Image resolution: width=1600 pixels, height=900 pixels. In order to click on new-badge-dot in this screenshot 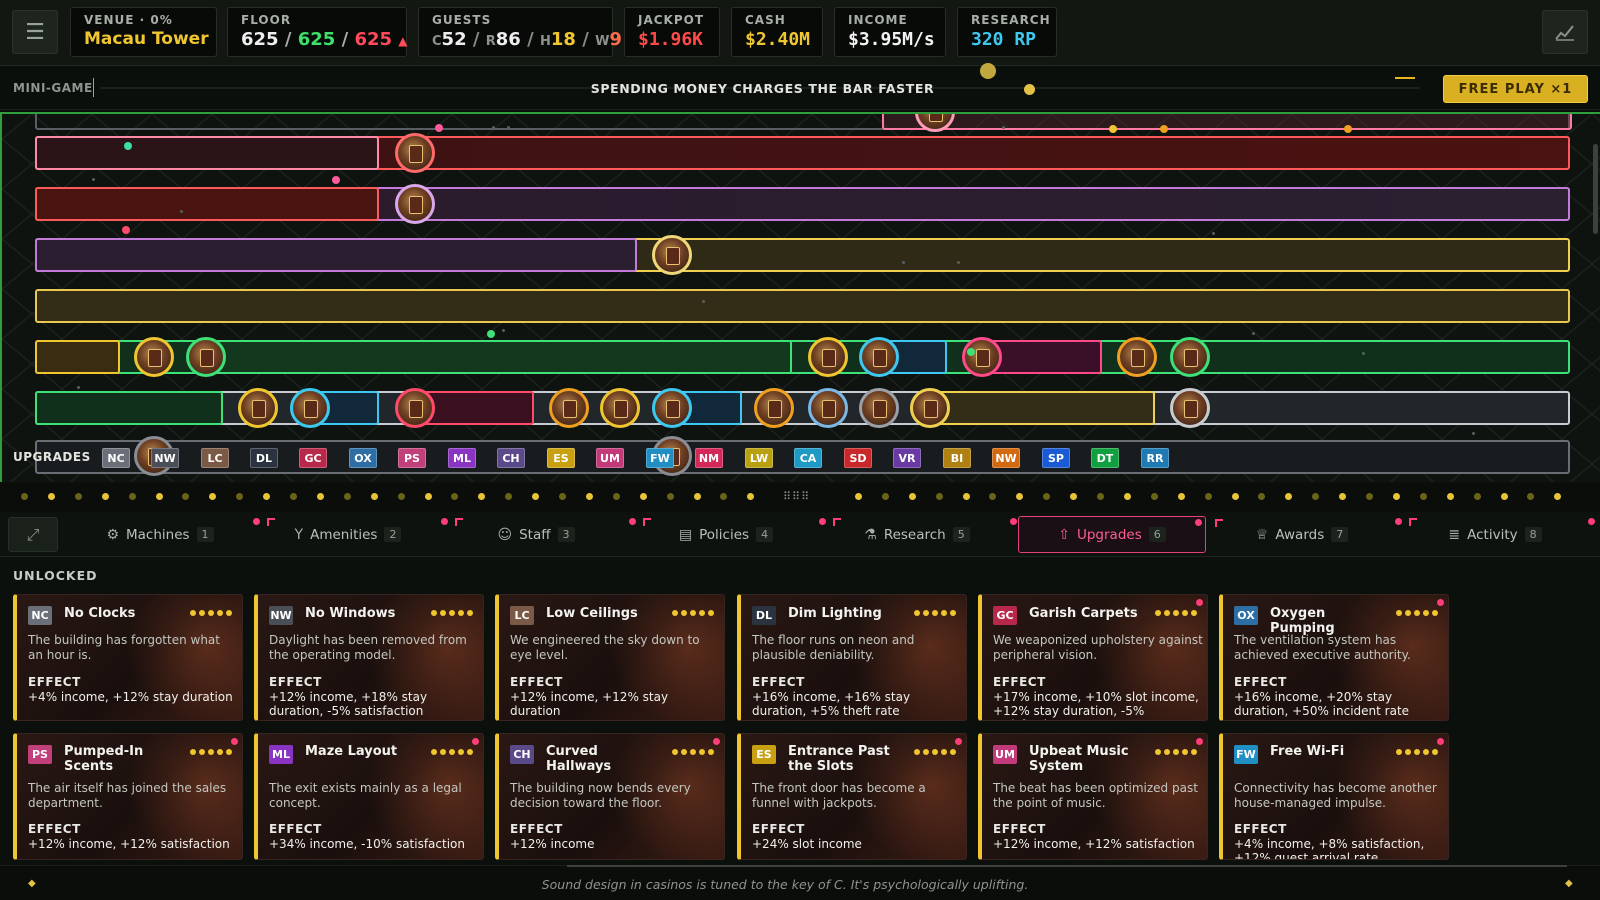, I will do `click(1199, 602)`.